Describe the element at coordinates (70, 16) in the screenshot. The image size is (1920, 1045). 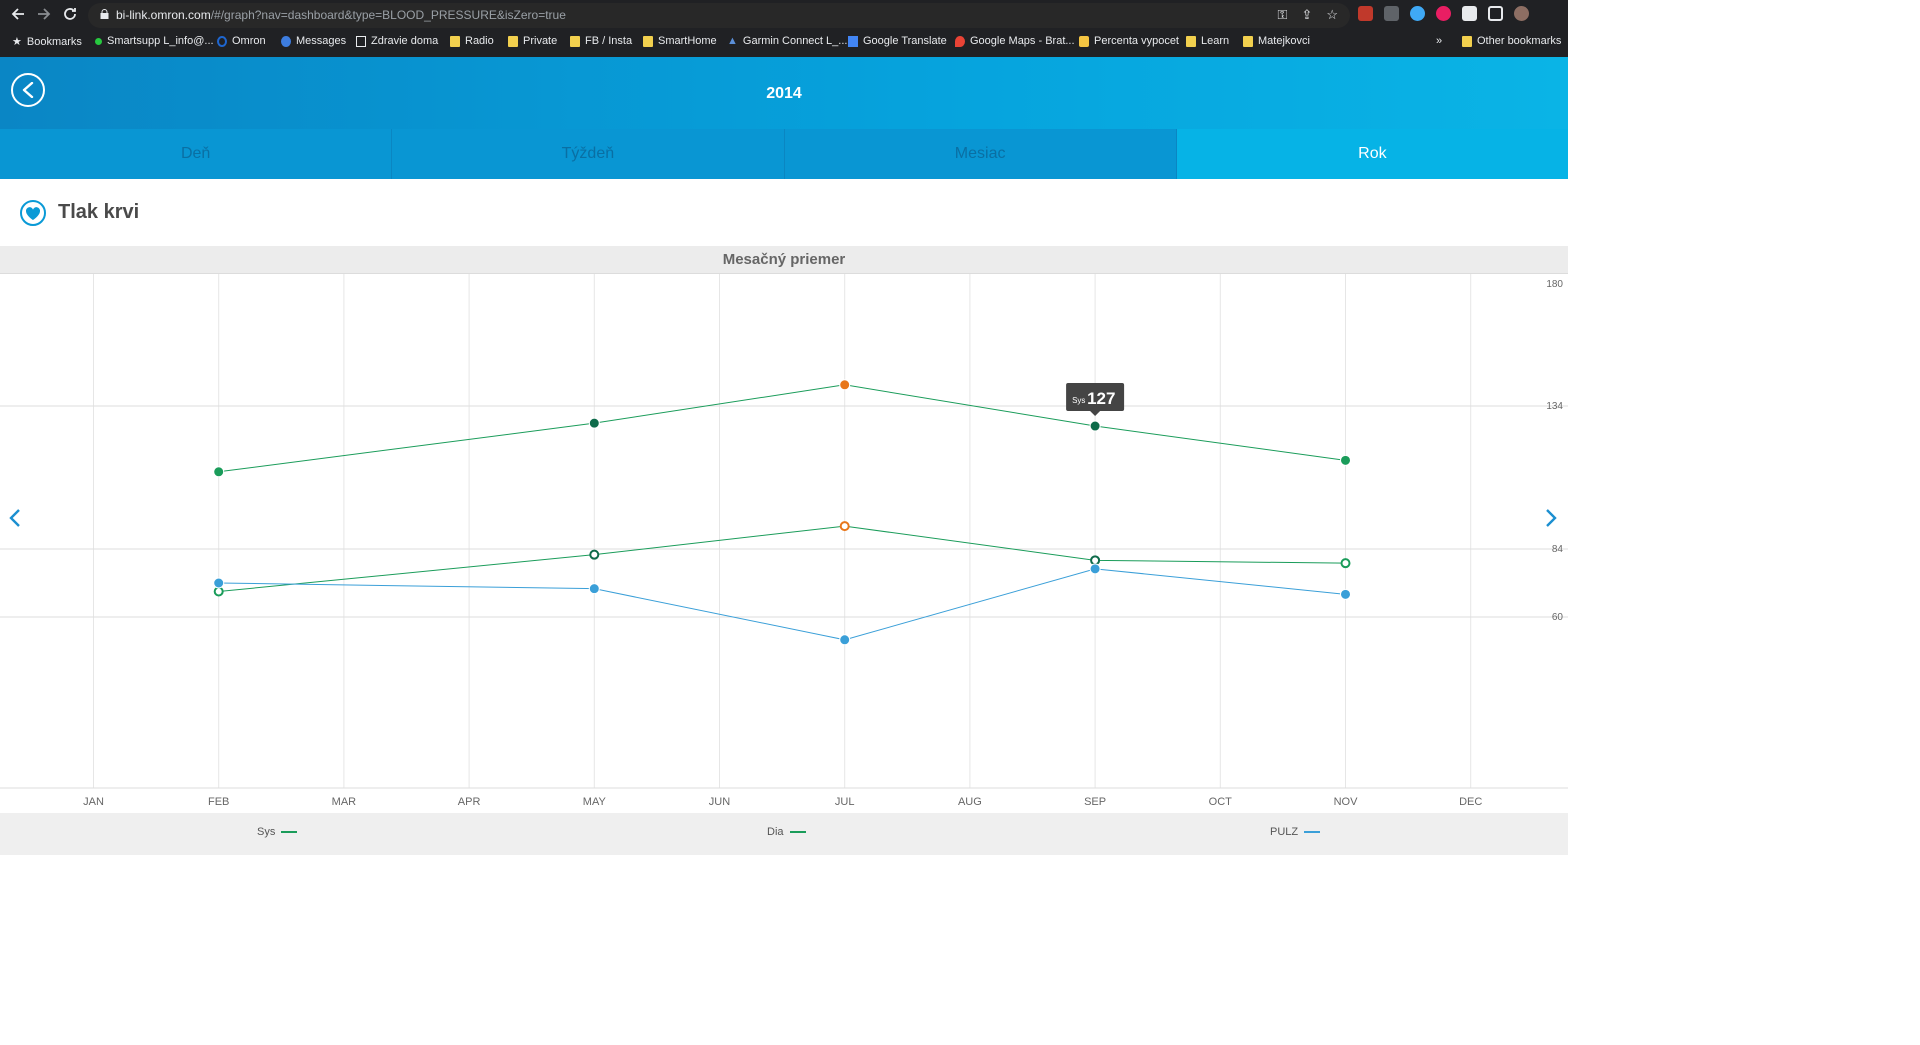
I see `reload-icon` at that location.